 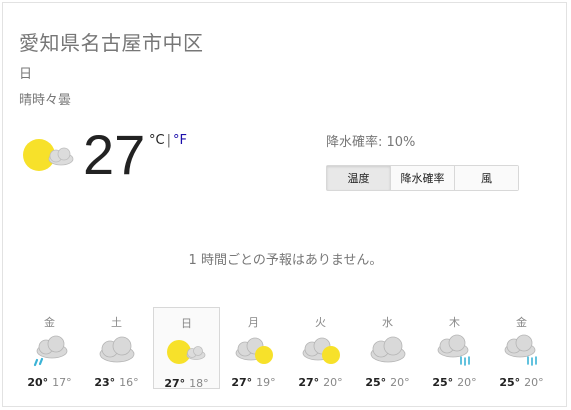 What do you see at coordinates (129, 382) in the screenshot?
I see `forecast-low: 16°` at bounding box center [129, 382].